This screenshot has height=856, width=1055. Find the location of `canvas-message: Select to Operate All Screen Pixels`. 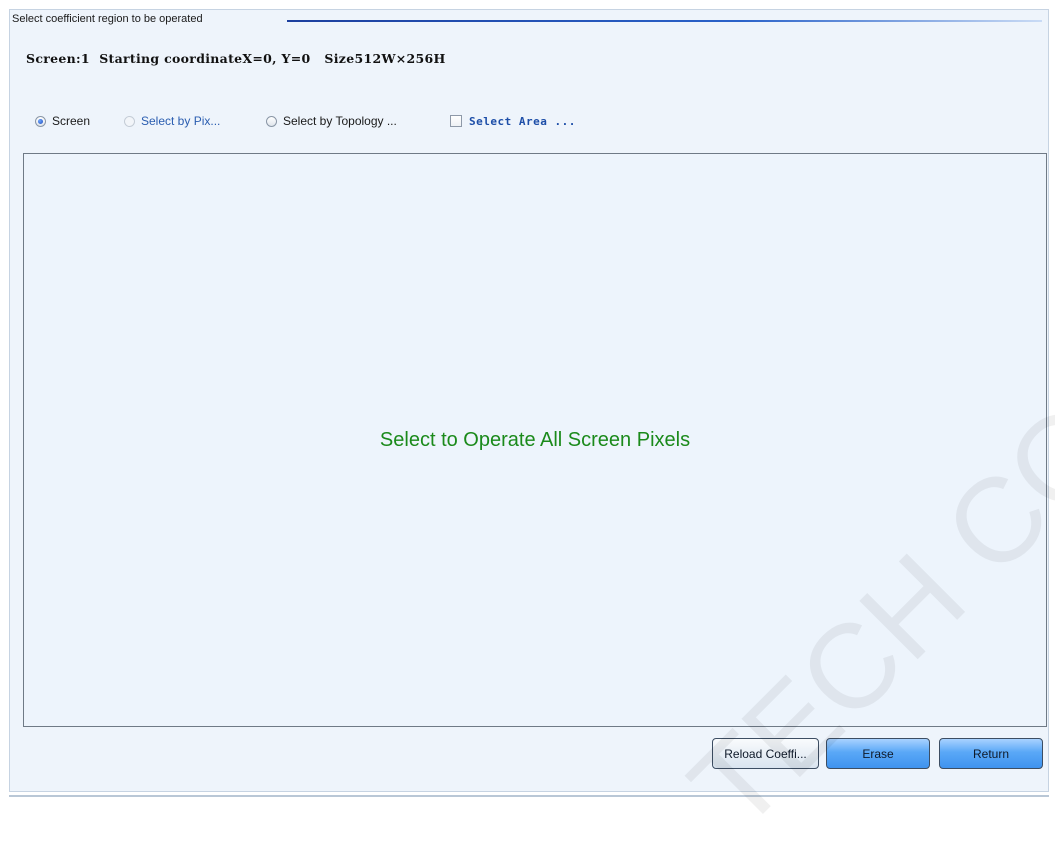

canvas-message: Select to Operate All Screen Pixels is located at coordinates (535, 440).